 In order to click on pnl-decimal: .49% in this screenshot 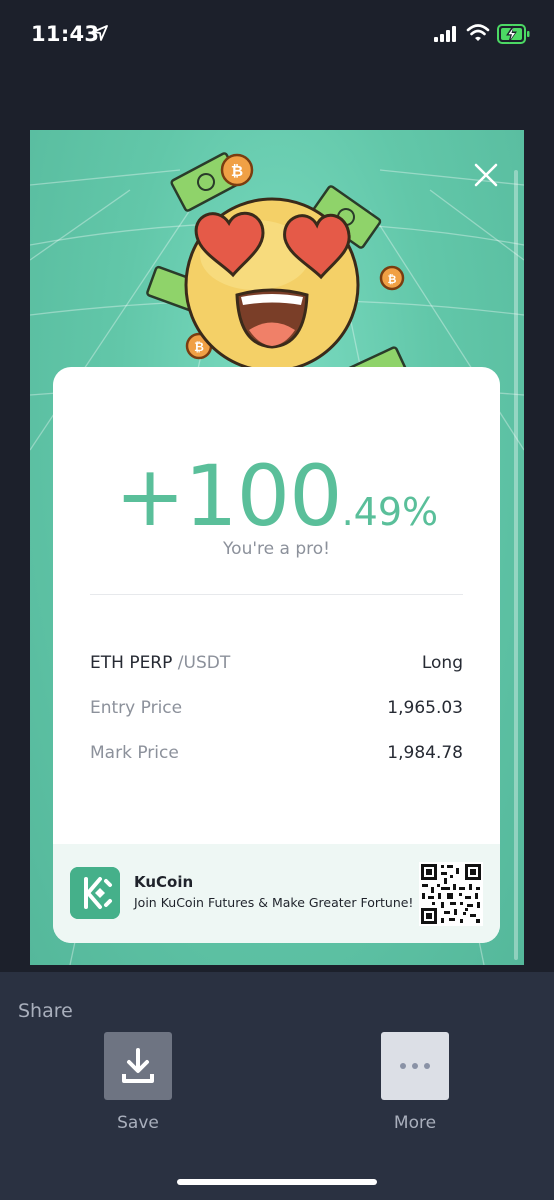, I will do `click(390, 512)`.